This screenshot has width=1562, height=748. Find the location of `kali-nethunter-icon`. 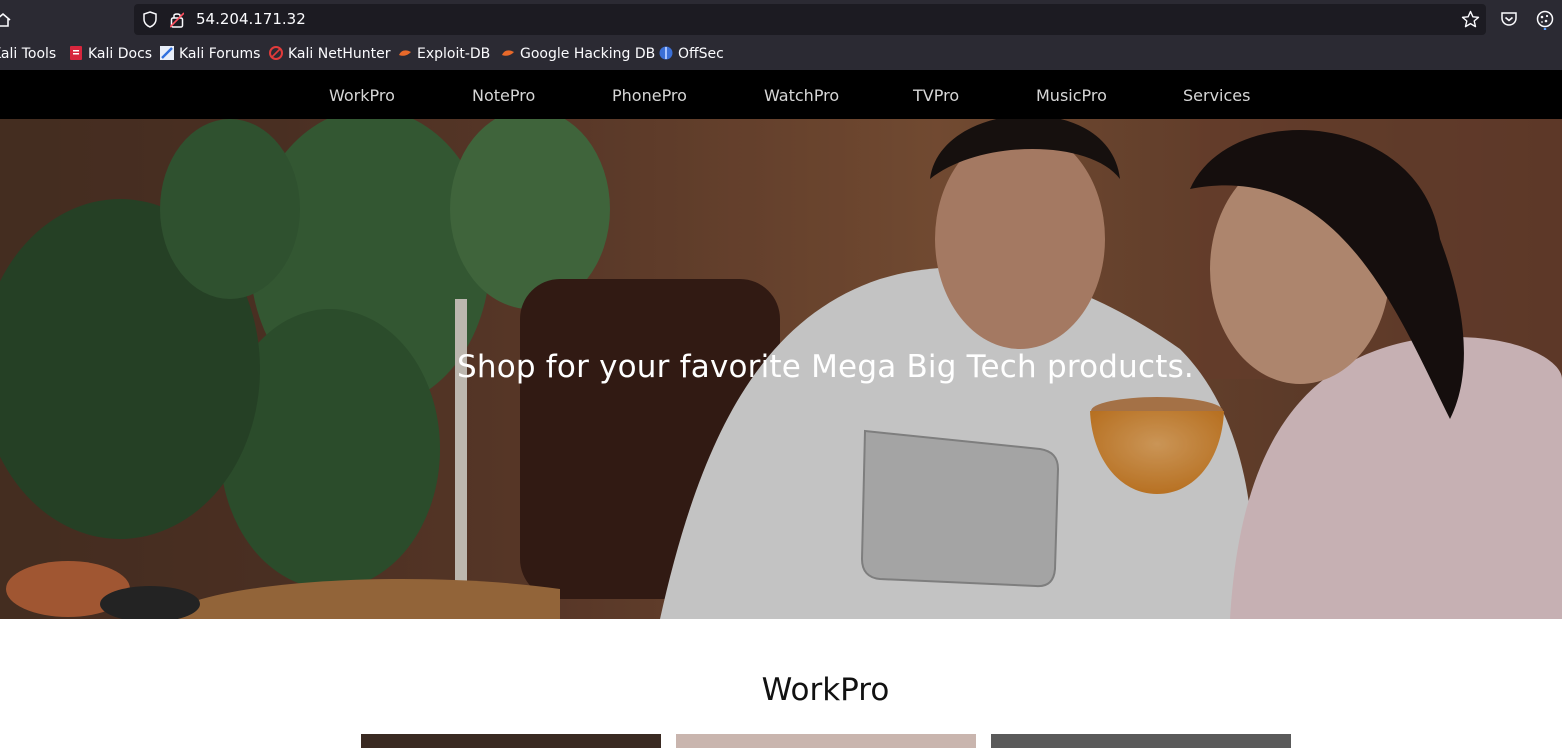

kali-nethunter-icon is located at coordinates (276, 53).